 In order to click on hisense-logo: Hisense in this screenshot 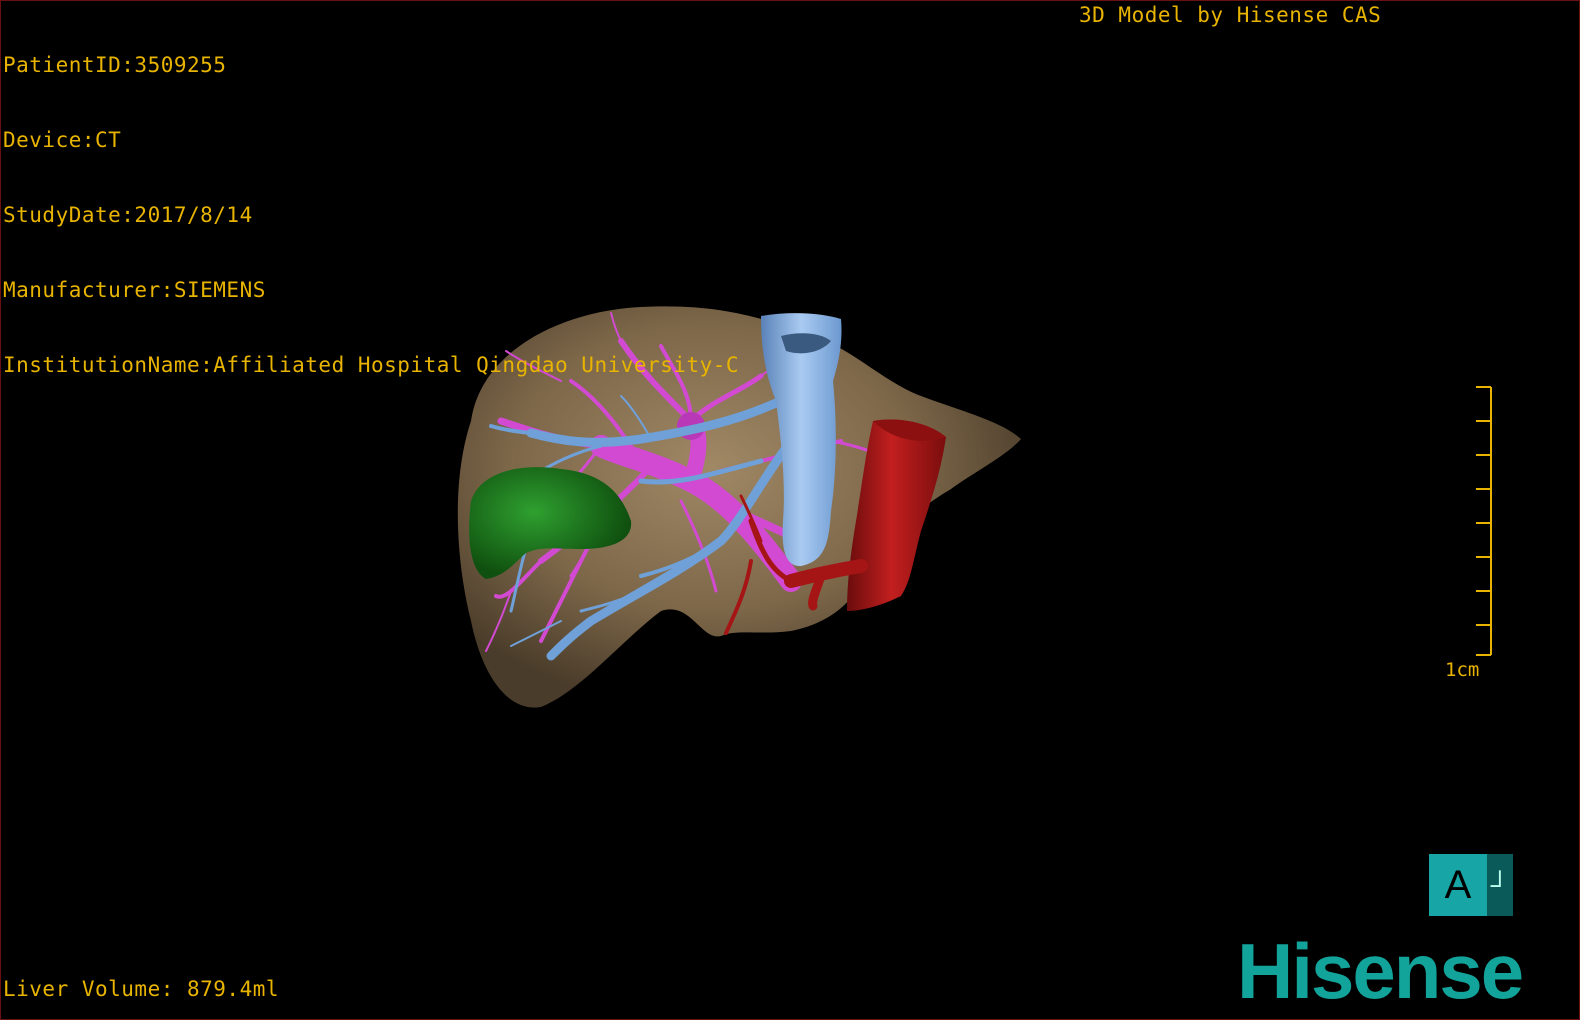, I will do `click(1380, 971)`.